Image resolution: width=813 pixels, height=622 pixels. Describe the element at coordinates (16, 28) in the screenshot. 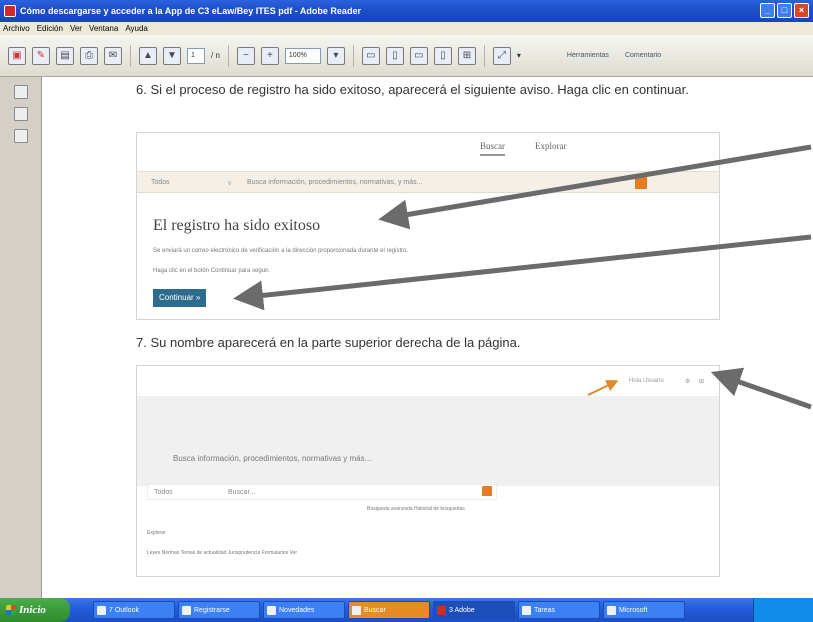

I see `menu-archivo: Archivo` at that location.